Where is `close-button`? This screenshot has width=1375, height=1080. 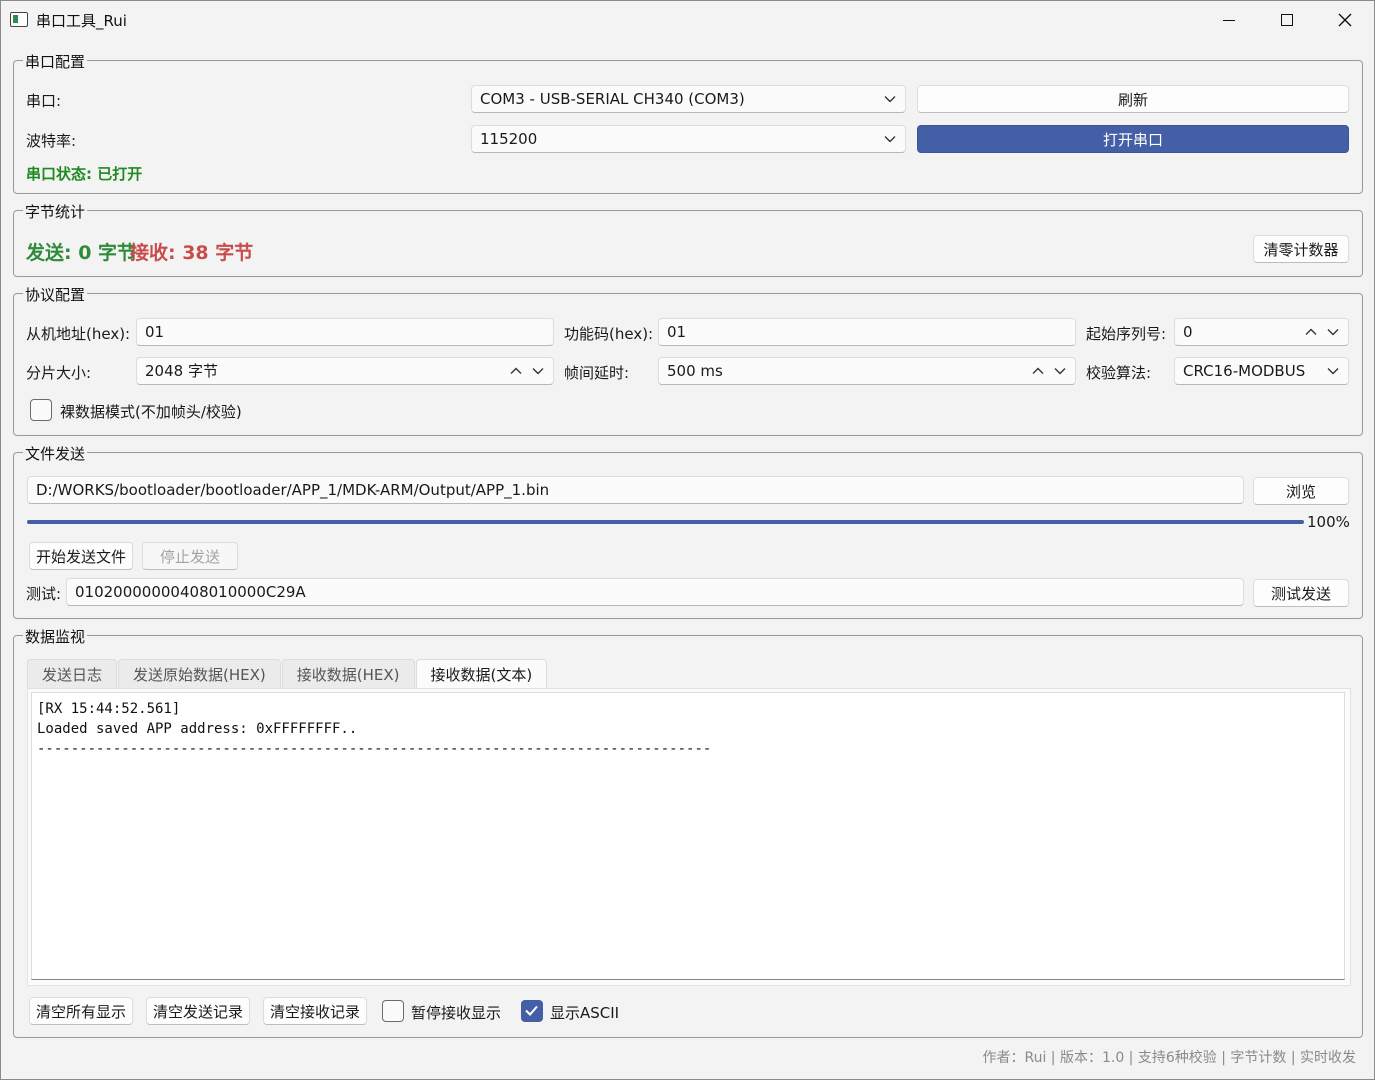
close-button is located at coordinates (1345, 20).